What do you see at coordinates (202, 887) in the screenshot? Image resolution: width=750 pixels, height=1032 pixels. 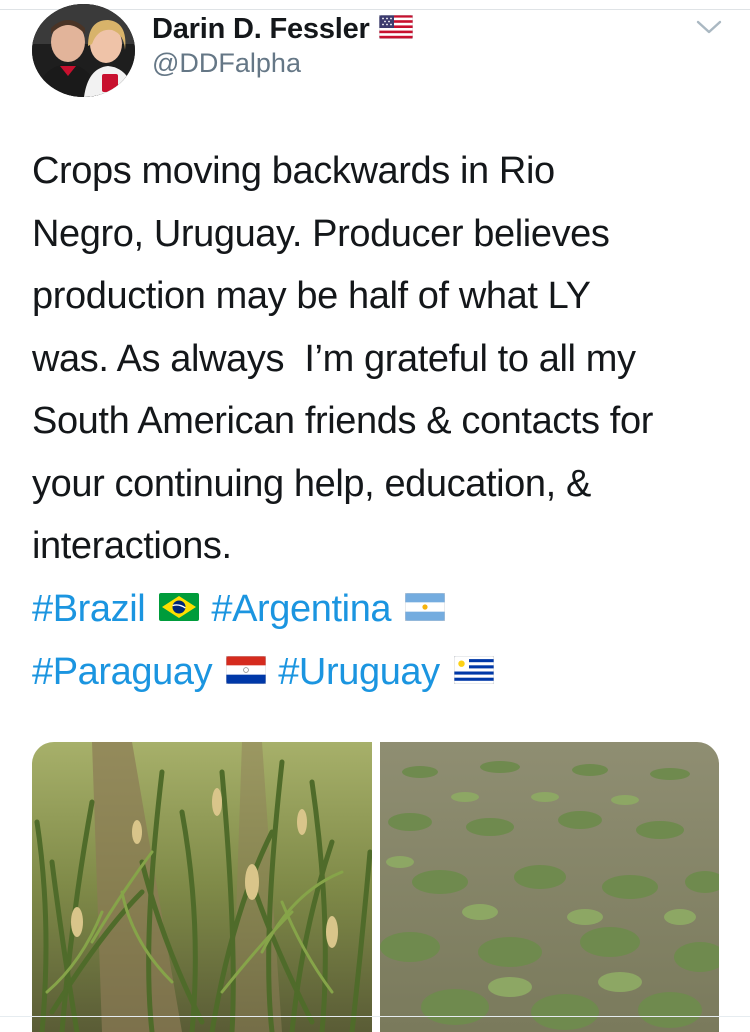 I see `corn-field-photo` at bounding box center [202, 887].